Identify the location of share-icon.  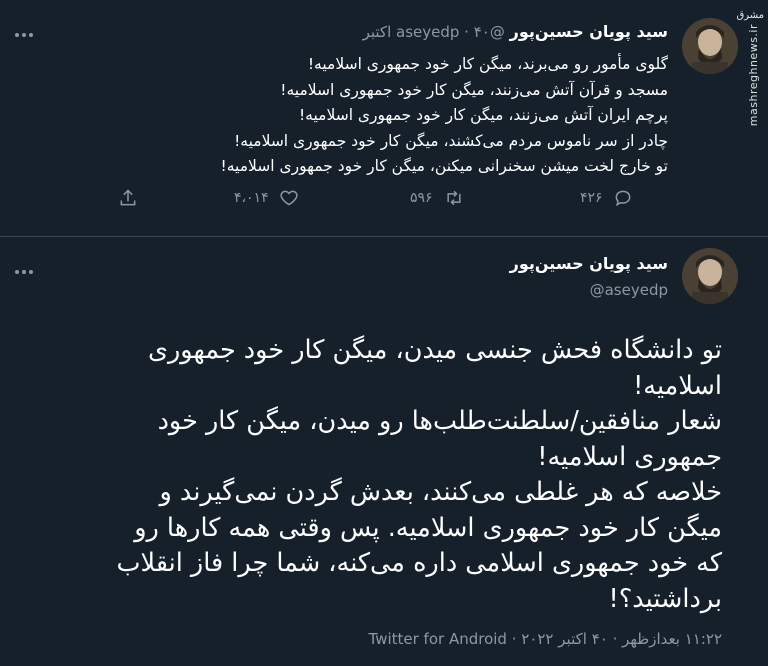
(128, 198).